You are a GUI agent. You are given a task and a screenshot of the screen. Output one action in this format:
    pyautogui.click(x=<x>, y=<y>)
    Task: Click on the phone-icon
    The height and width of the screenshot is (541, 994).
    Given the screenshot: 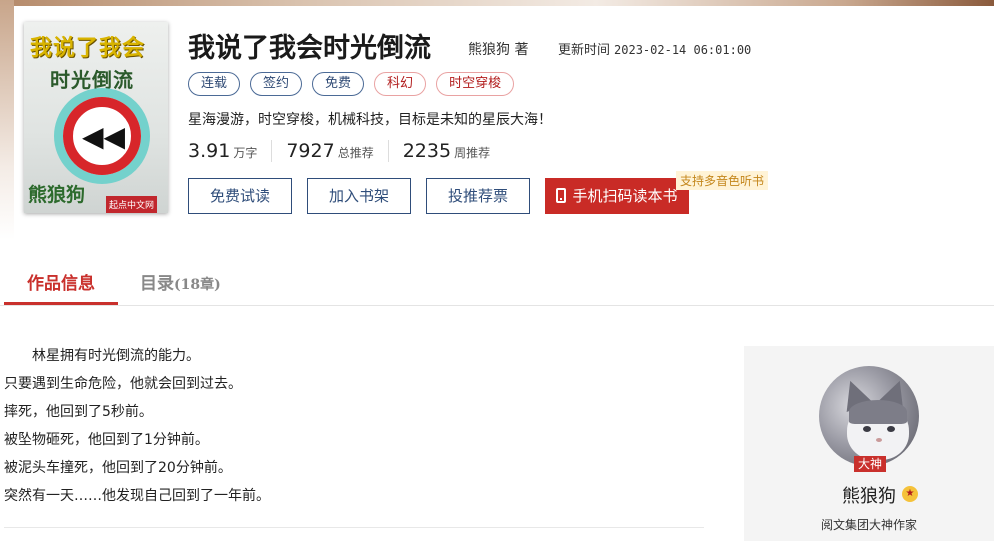 What is the action you would take?
    pyautogui.click(x=561, y=195)
    